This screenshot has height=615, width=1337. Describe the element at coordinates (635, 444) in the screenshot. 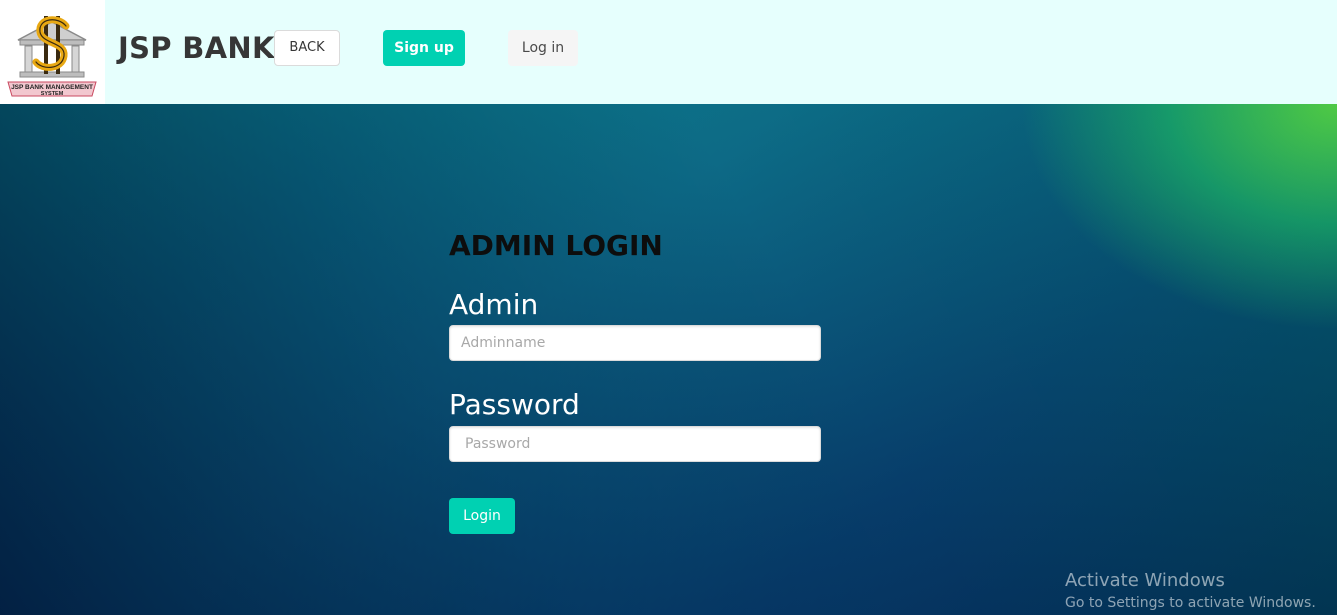

I see `password-input` at that location.